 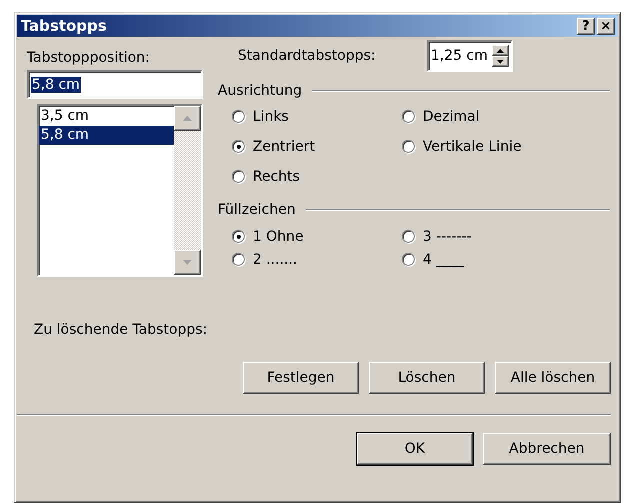 I want to click on action-button: Festlegen, so click(x=301, y=378).